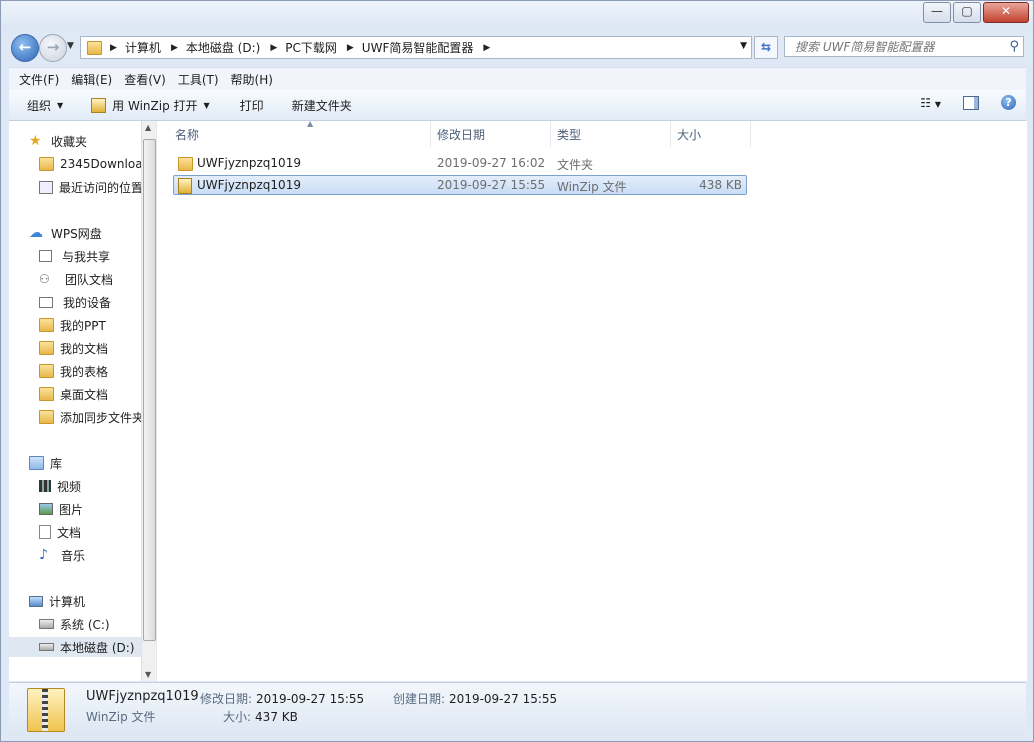  I want to click on details-modified: 修改日期: 2019-09-27 15:55, so click(282, 699).